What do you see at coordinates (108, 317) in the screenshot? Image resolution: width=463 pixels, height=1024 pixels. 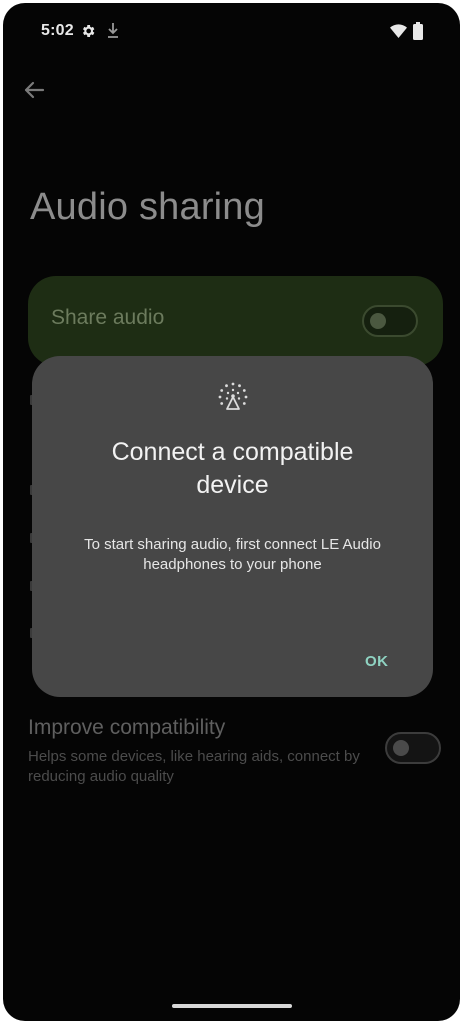 I see `share-audio-label: Share audio` at bounding box center [108, 317].